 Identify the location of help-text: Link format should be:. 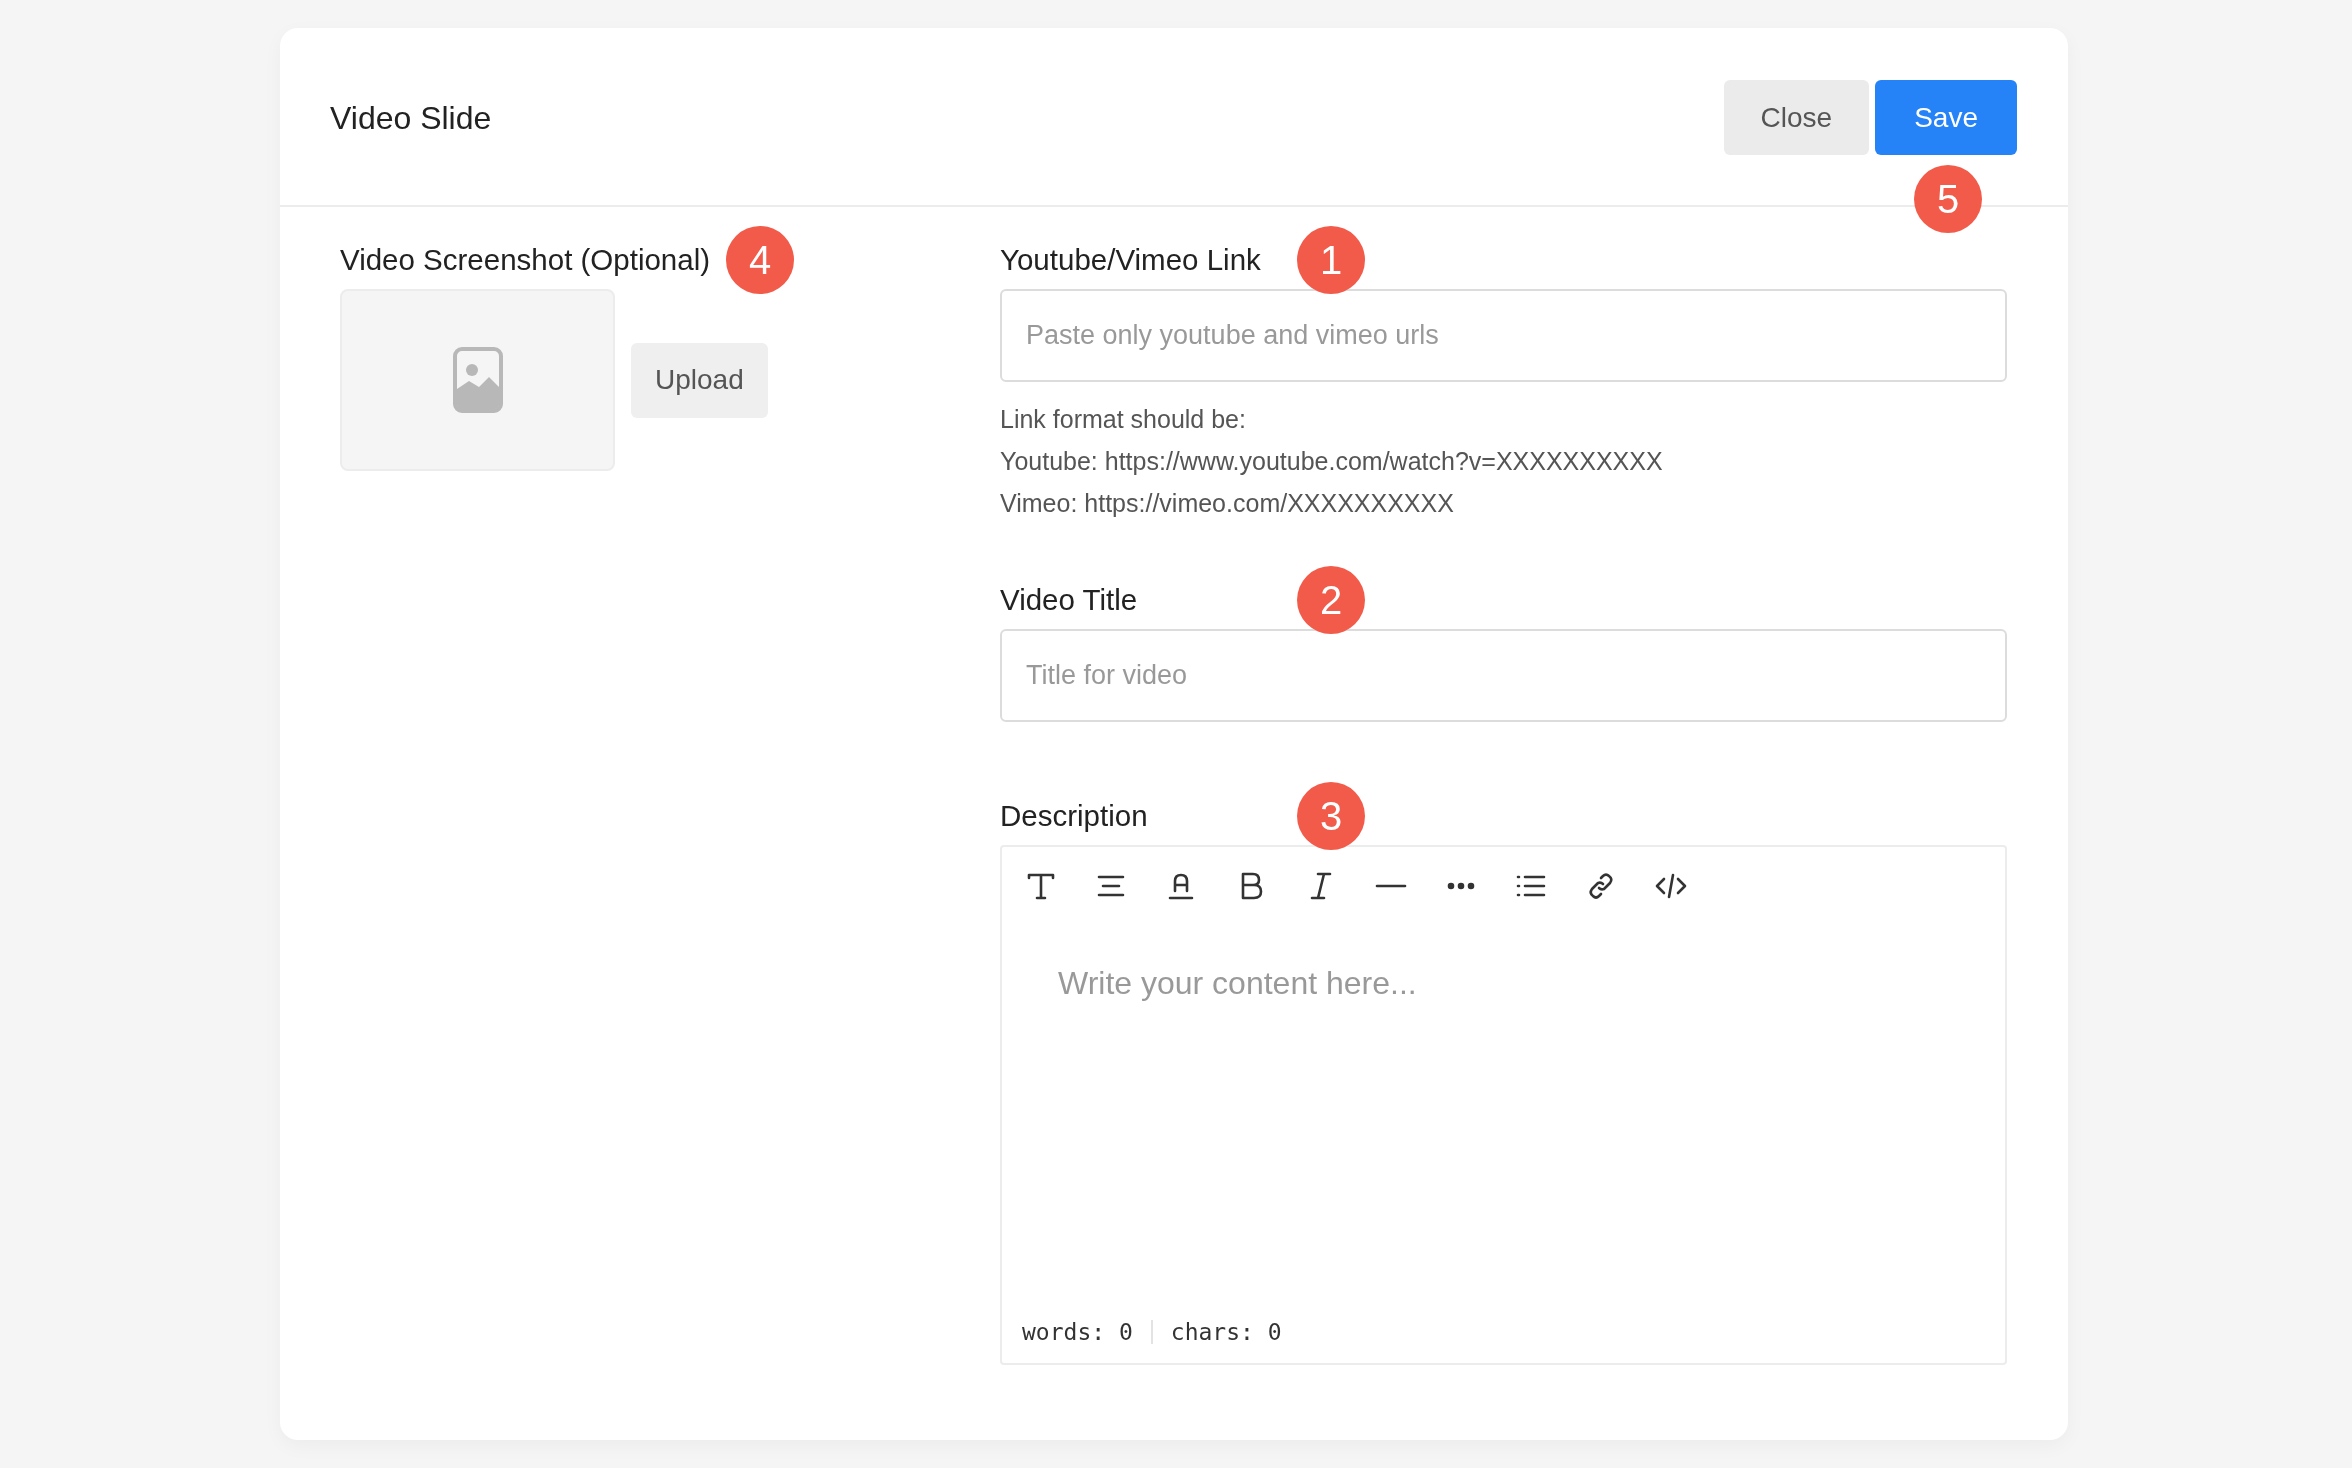
(1123, 419).